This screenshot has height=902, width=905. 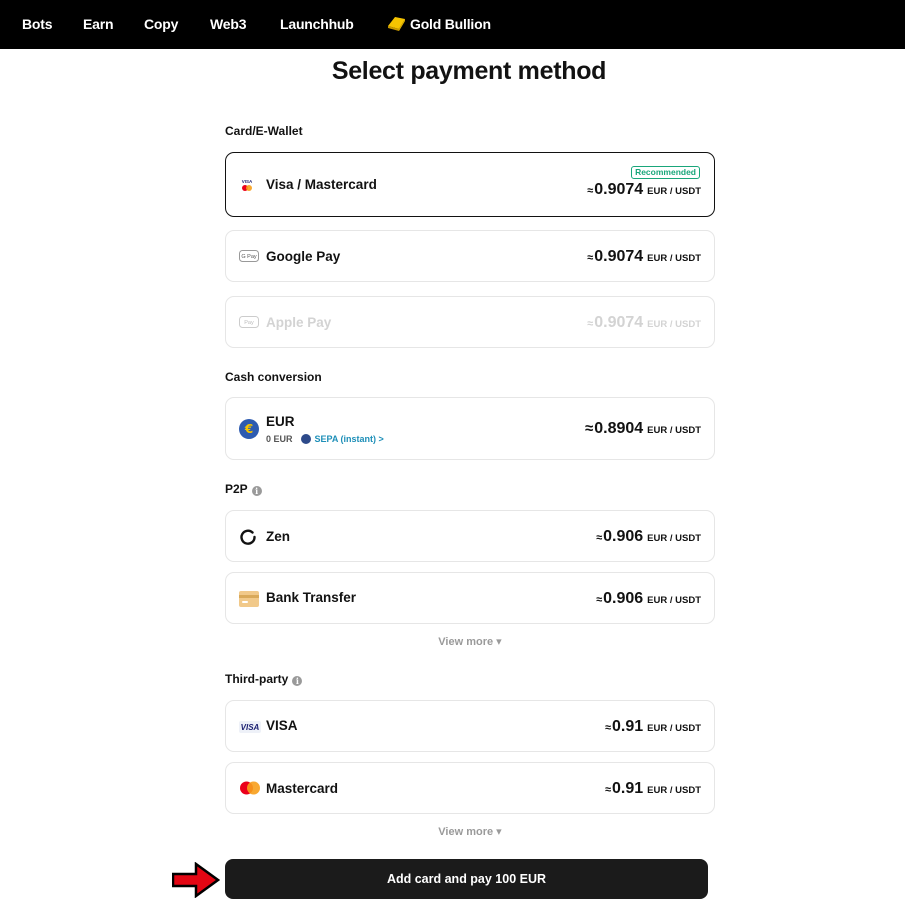 What do you see at coordinates (280, 421) in the screenshot?
I see `method-name: EUR` at bounding box center [280, 421].